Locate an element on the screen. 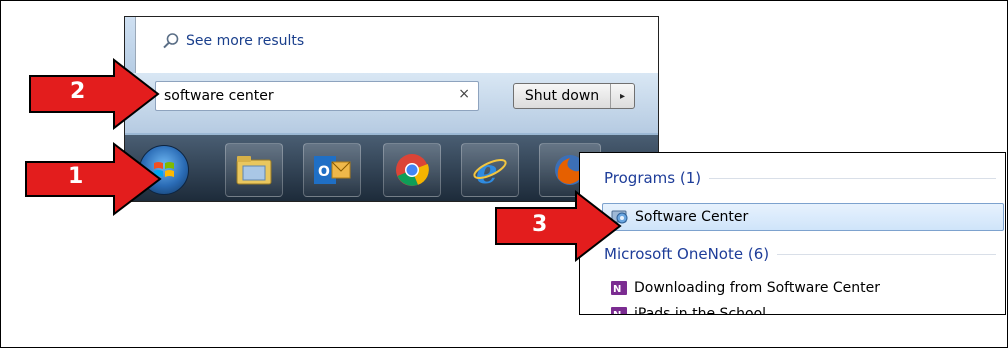  search-icon is located at coordinates (171, 41).